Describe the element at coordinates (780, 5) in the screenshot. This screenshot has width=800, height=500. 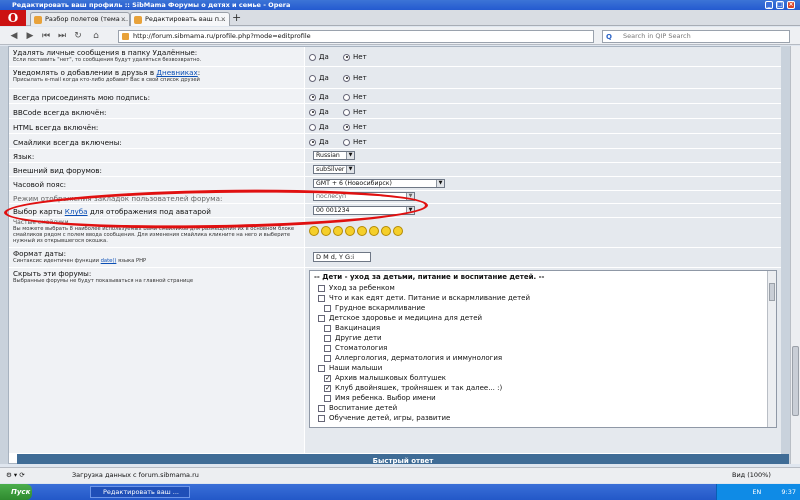
I see `maximize-icon: □` at that location.